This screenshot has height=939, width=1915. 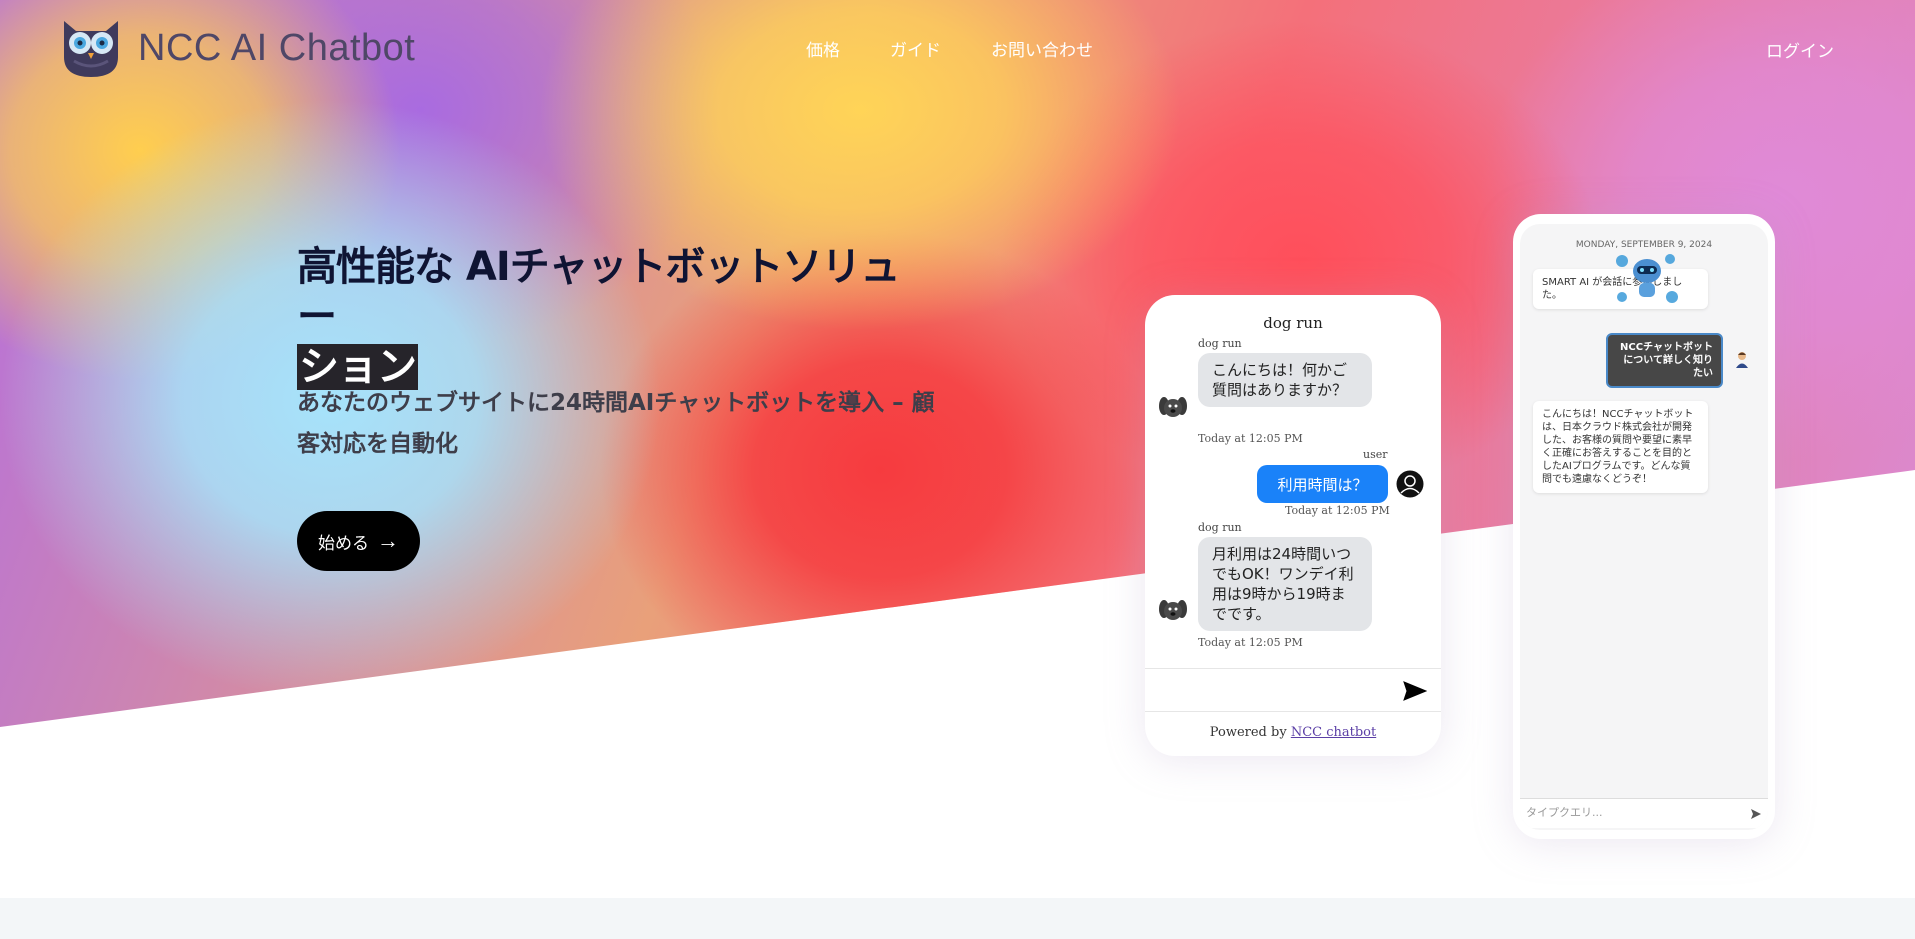 I want to click on brand-logo-link: NCC AI Chatbot, so click(x=236, y=48).